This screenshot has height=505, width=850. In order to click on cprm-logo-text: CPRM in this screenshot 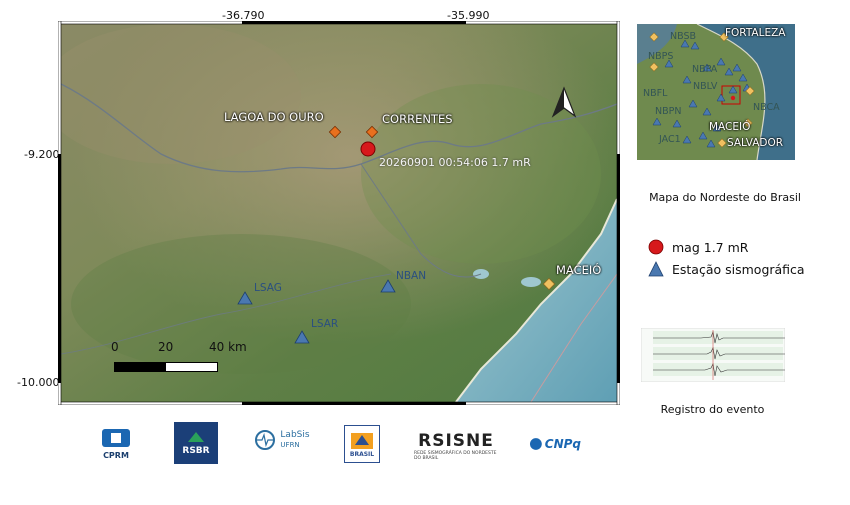, I will do `click(116, 455)`.